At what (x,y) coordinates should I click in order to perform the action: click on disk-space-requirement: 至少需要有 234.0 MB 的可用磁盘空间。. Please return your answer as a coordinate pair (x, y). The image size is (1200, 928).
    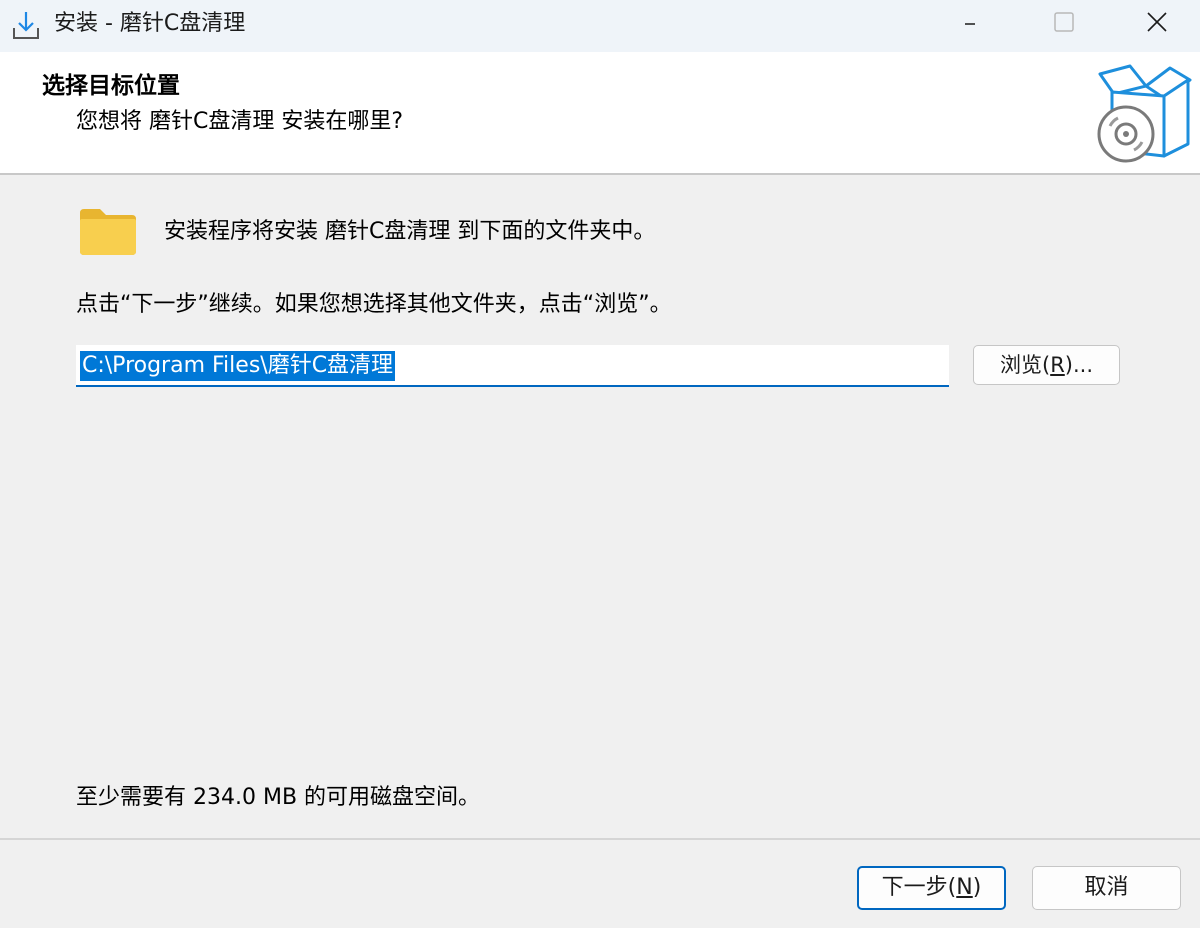
    Looking at the image, I should click on (278, 797).